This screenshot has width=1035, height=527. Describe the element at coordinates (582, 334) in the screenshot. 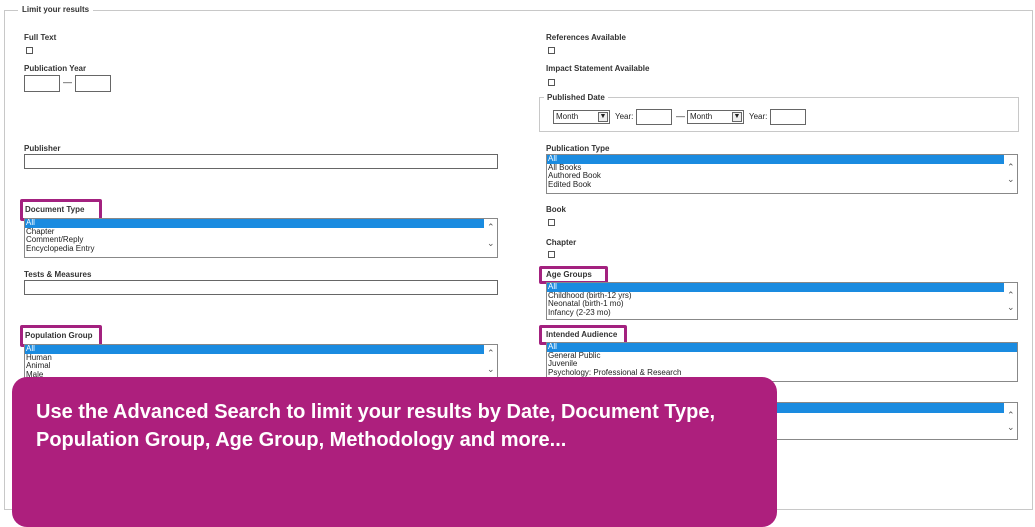

I see `intended-audience-label: Intended Audience` at that location.